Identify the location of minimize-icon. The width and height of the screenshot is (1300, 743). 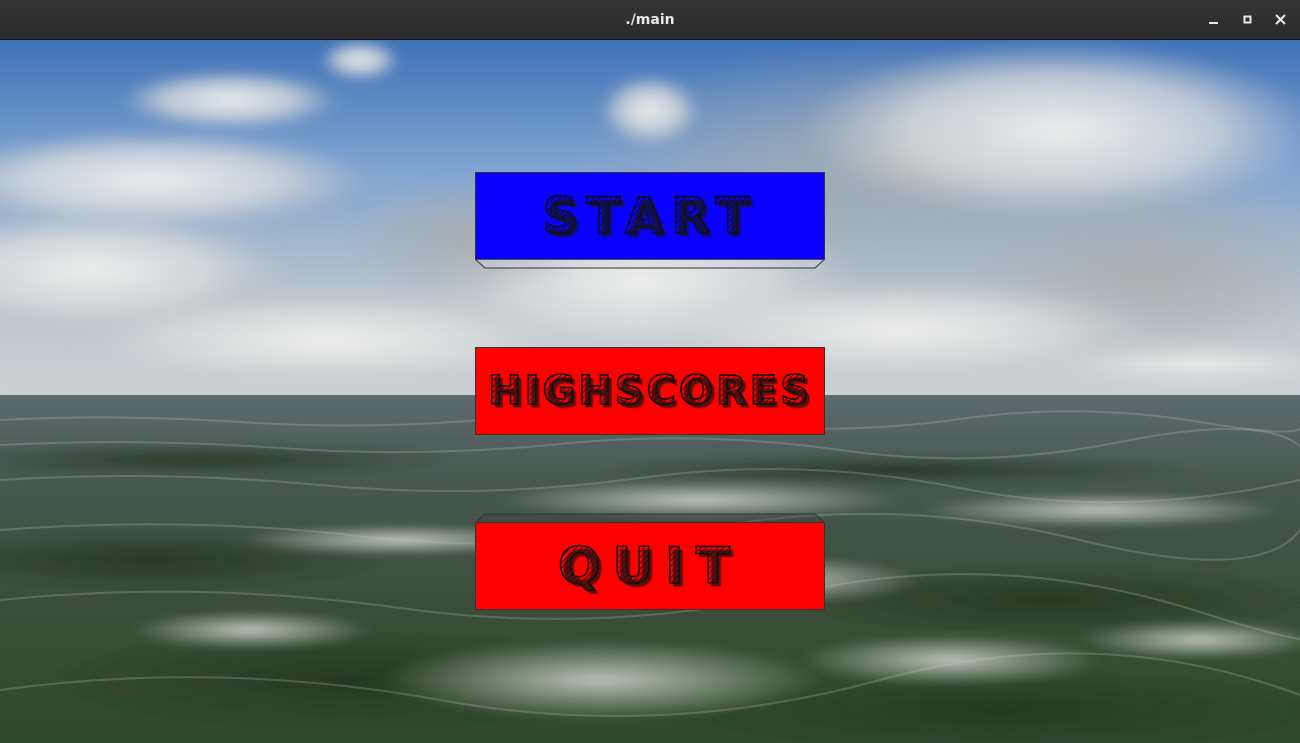
(1213, 23).